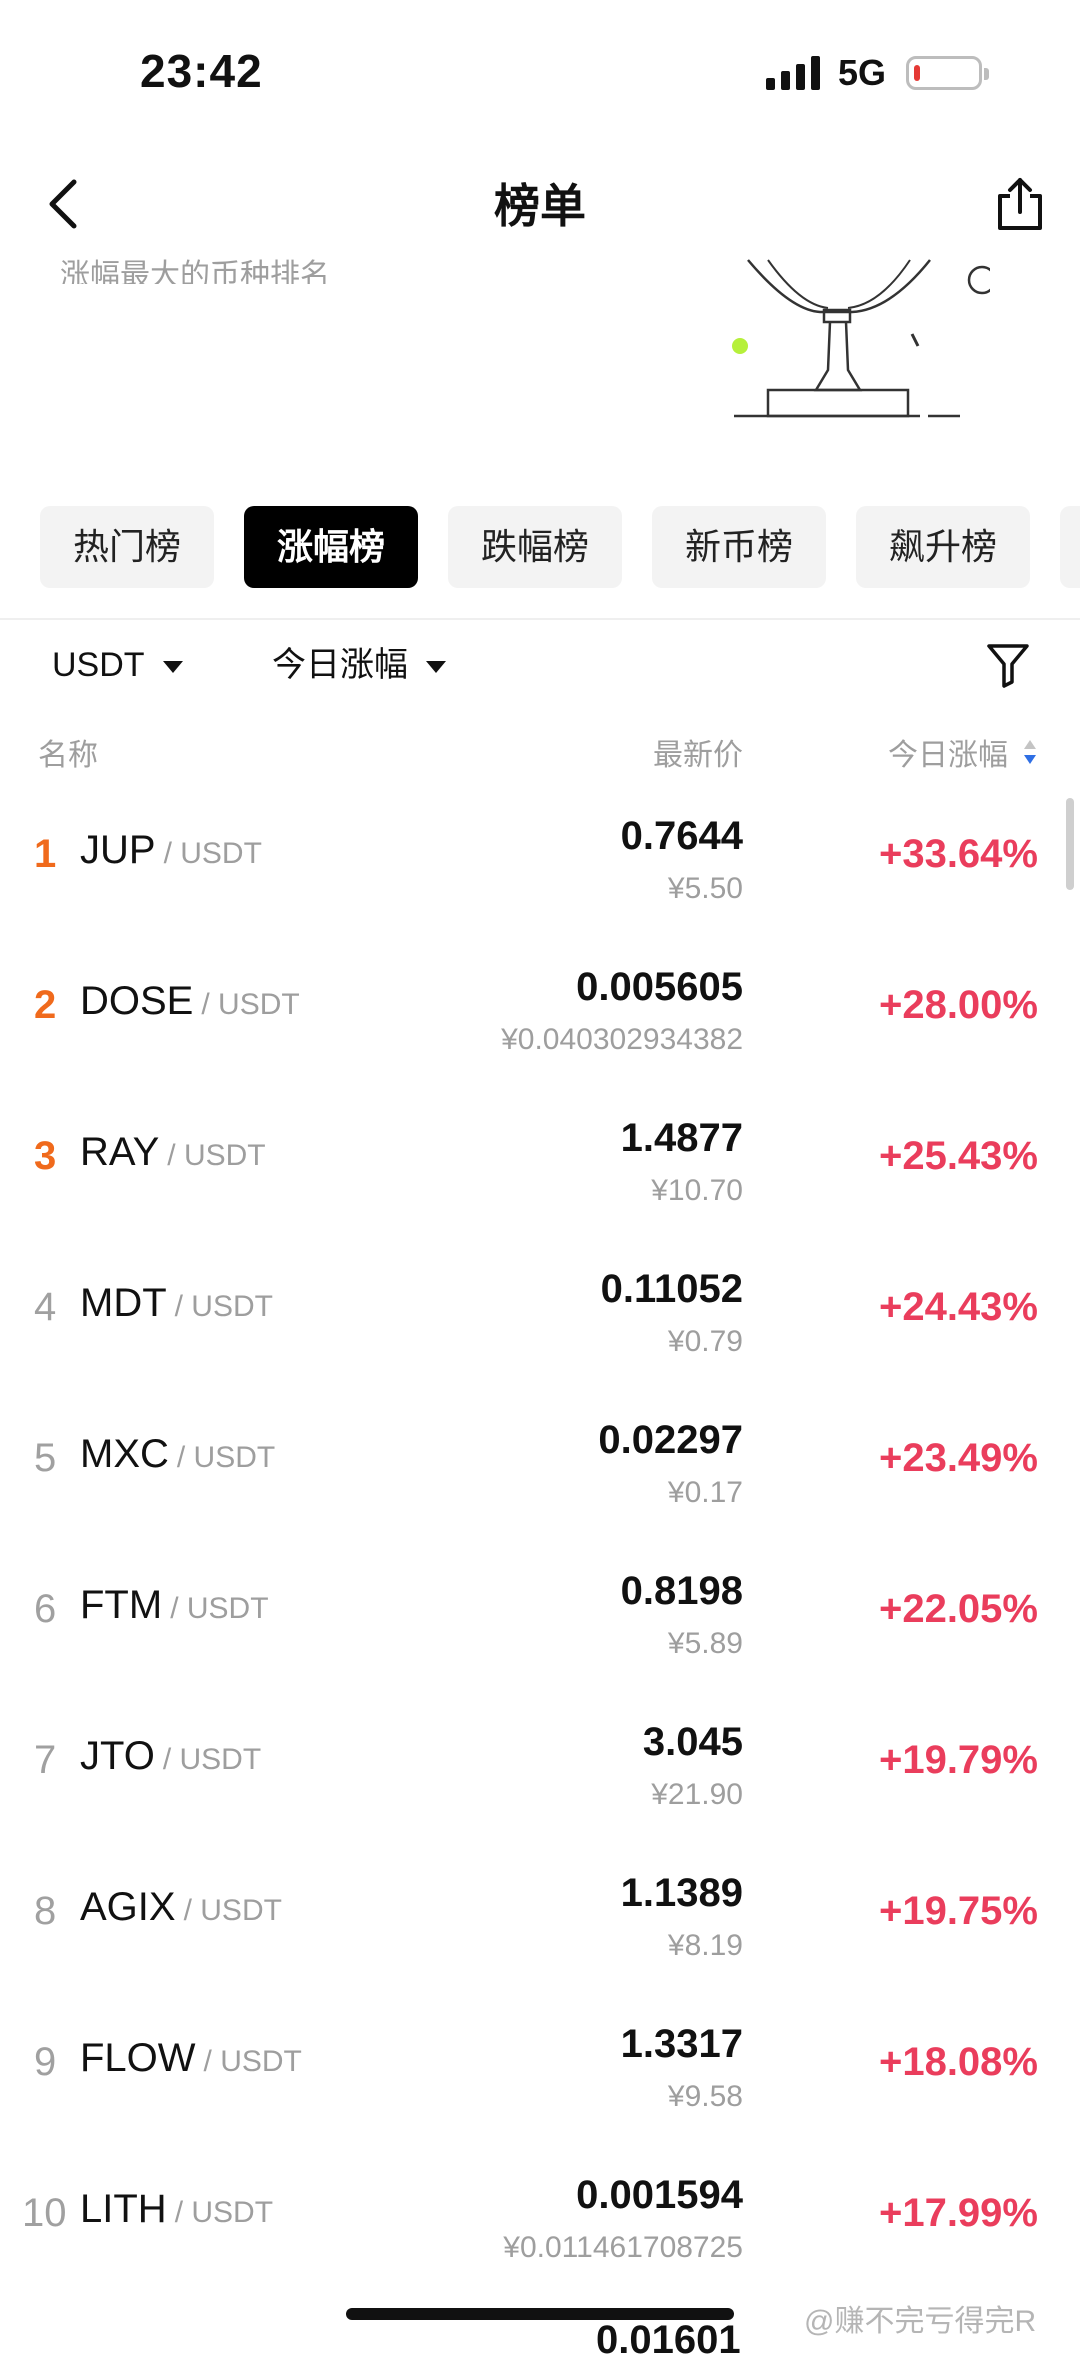 Image resolution: width=1080 pixels, height=2363 pixels. I want to click on watermark: @赚不完亏得完R, so click(920, 2321).